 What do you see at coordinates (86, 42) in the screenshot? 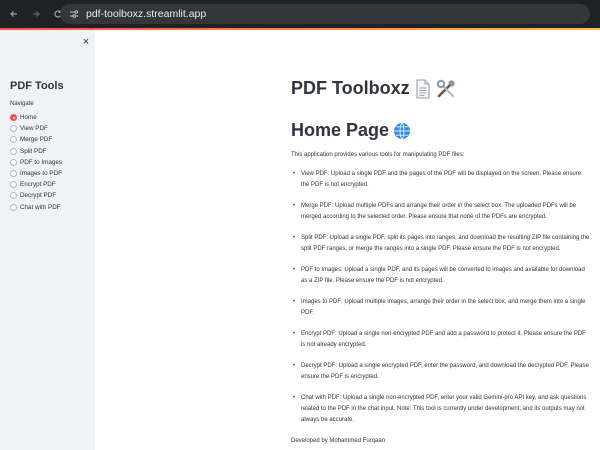
I see `close-sidebar-icon: ×` at bounding box center [86, 42].